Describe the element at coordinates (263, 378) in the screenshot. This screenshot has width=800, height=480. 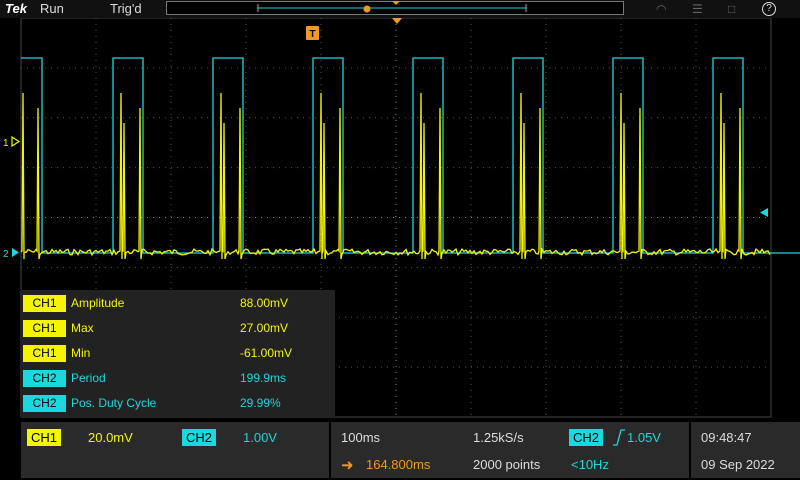
I see `measurement-value: 199.9ms` at that location.